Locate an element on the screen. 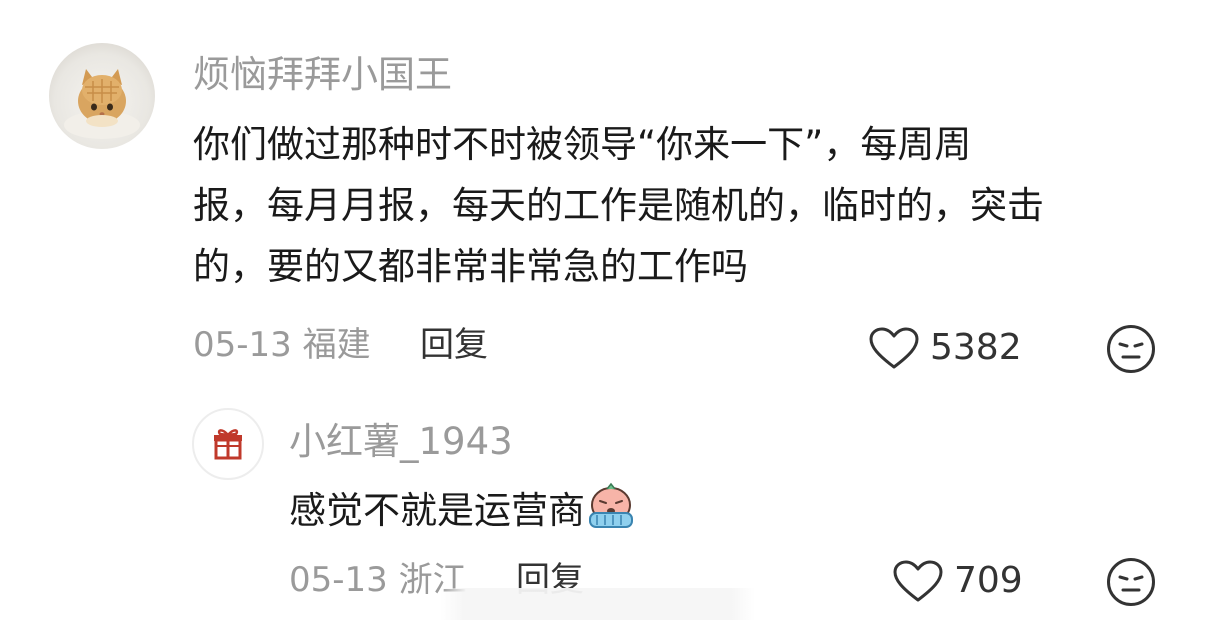 The image size is (1206, 634). crying-face-emoji-icon is located at coordinates (611, 505).